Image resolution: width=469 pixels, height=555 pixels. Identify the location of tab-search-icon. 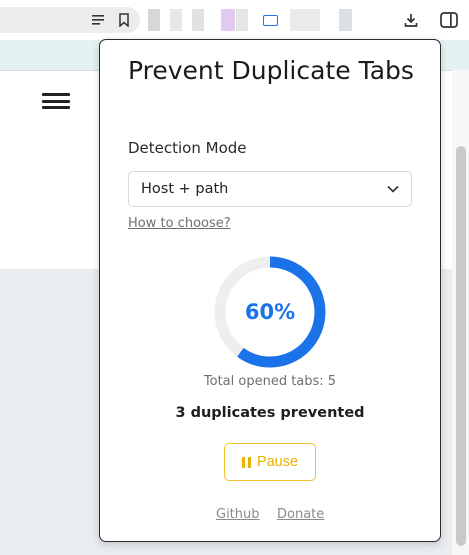
(98, 20).